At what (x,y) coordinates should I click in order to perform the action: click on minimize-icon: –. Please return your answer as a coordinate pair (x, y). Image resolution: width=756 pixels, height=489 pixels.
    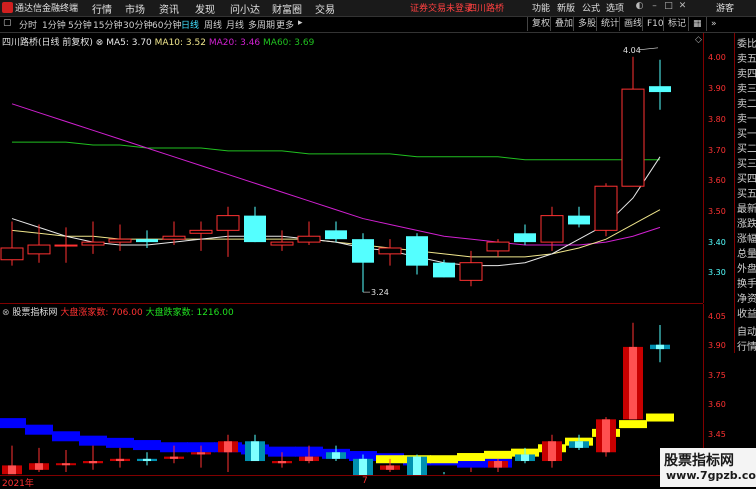
    Looking at the image, I should click on (654, 6).